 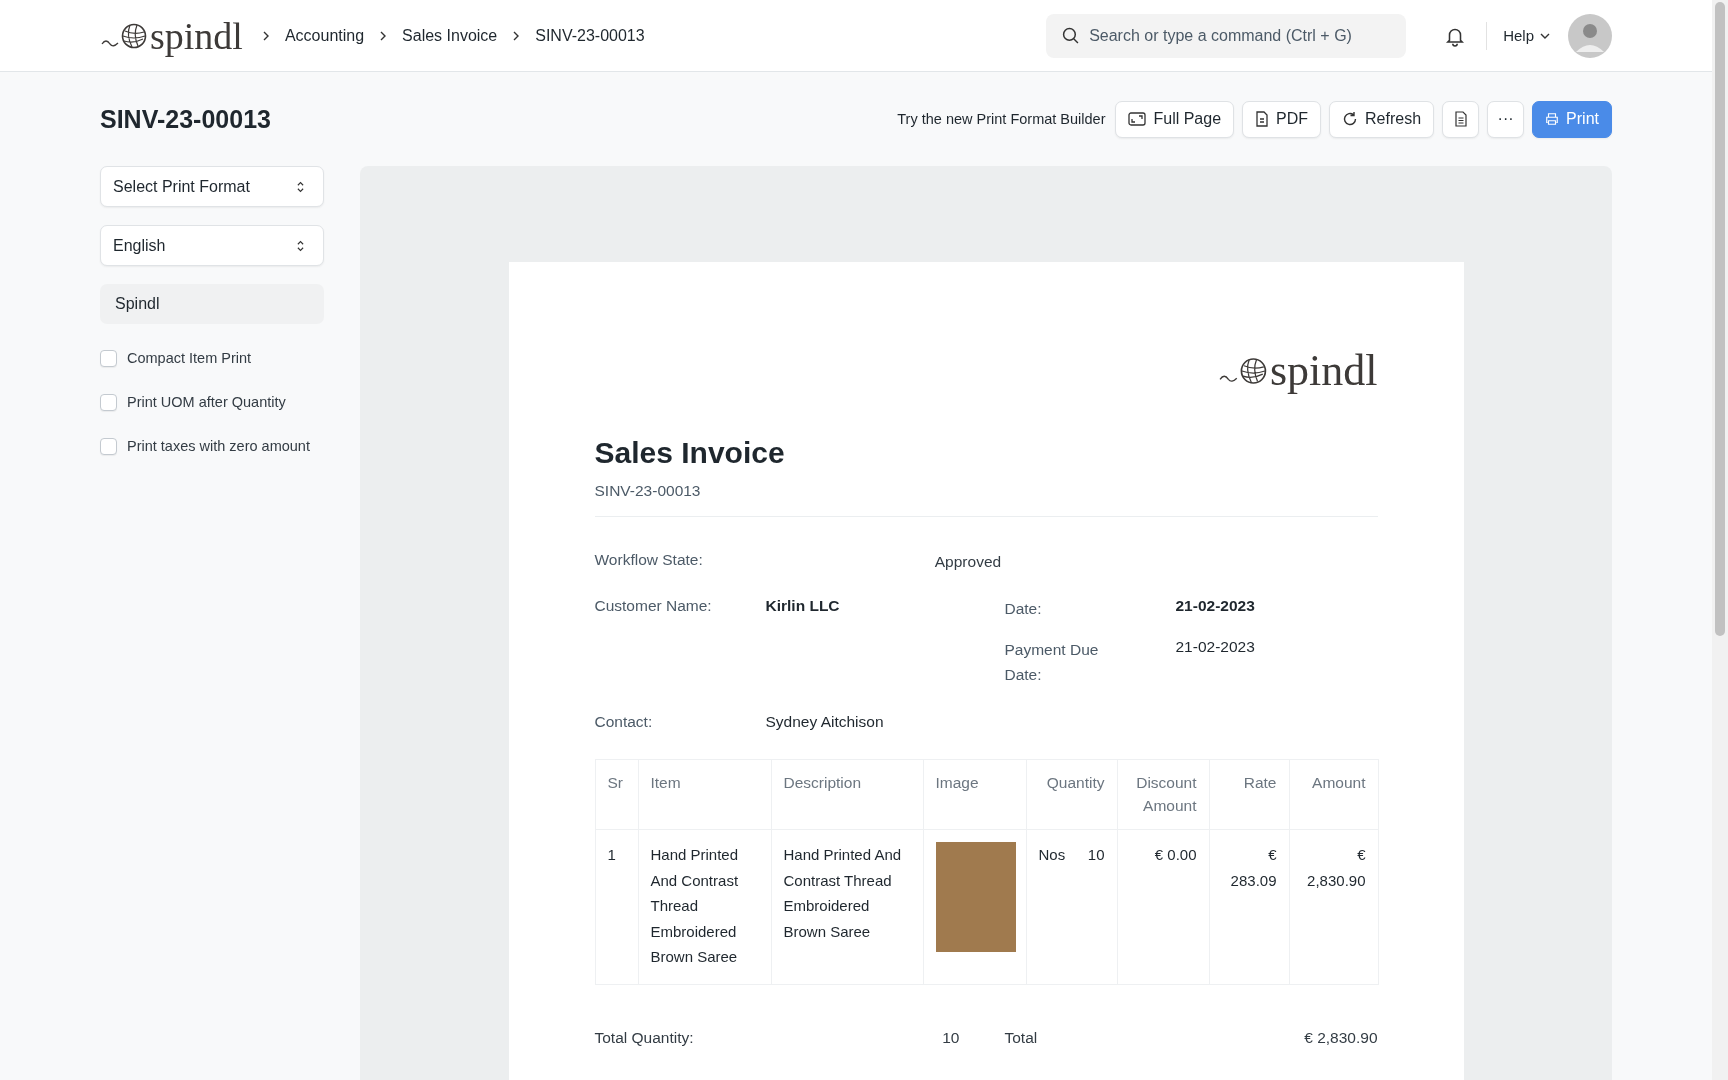 I want to click on user-avatar, so click(x=1590, y=35).